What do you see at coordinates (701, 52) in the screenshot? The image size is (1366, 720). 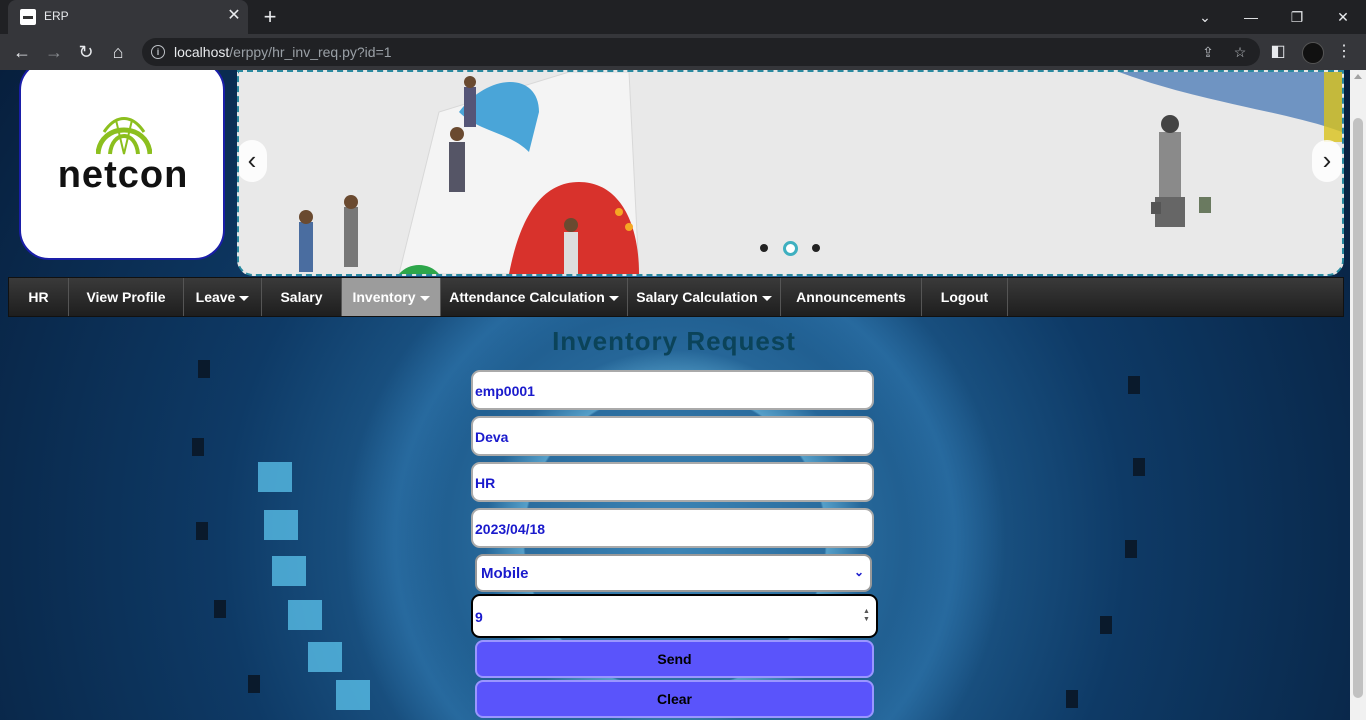 I see `address-bar: i localhost/erppy/hr_inv_req.py?id=1 ⇪ ☆` at bounding box center [701, 52].